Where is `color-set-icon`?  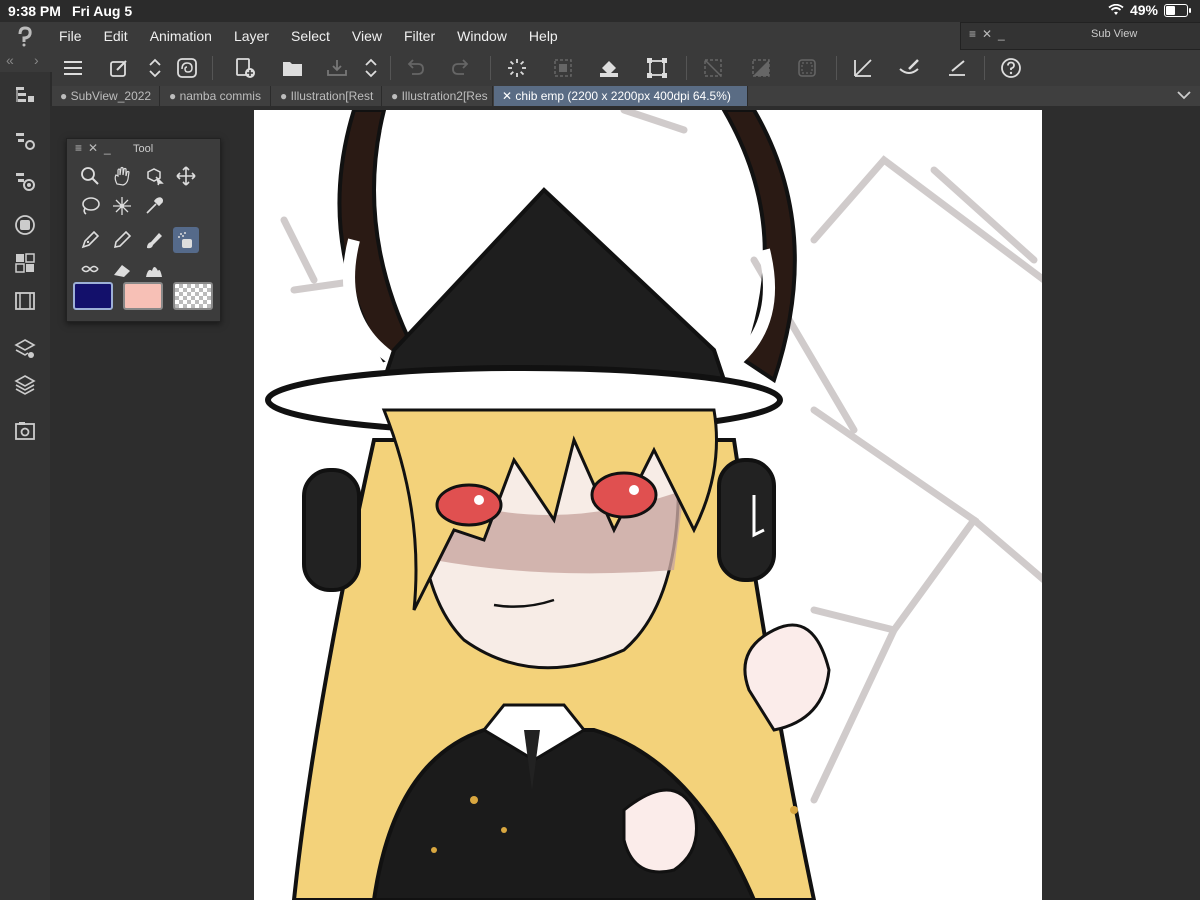
color-set-icon is located at coordinates (25, 263).